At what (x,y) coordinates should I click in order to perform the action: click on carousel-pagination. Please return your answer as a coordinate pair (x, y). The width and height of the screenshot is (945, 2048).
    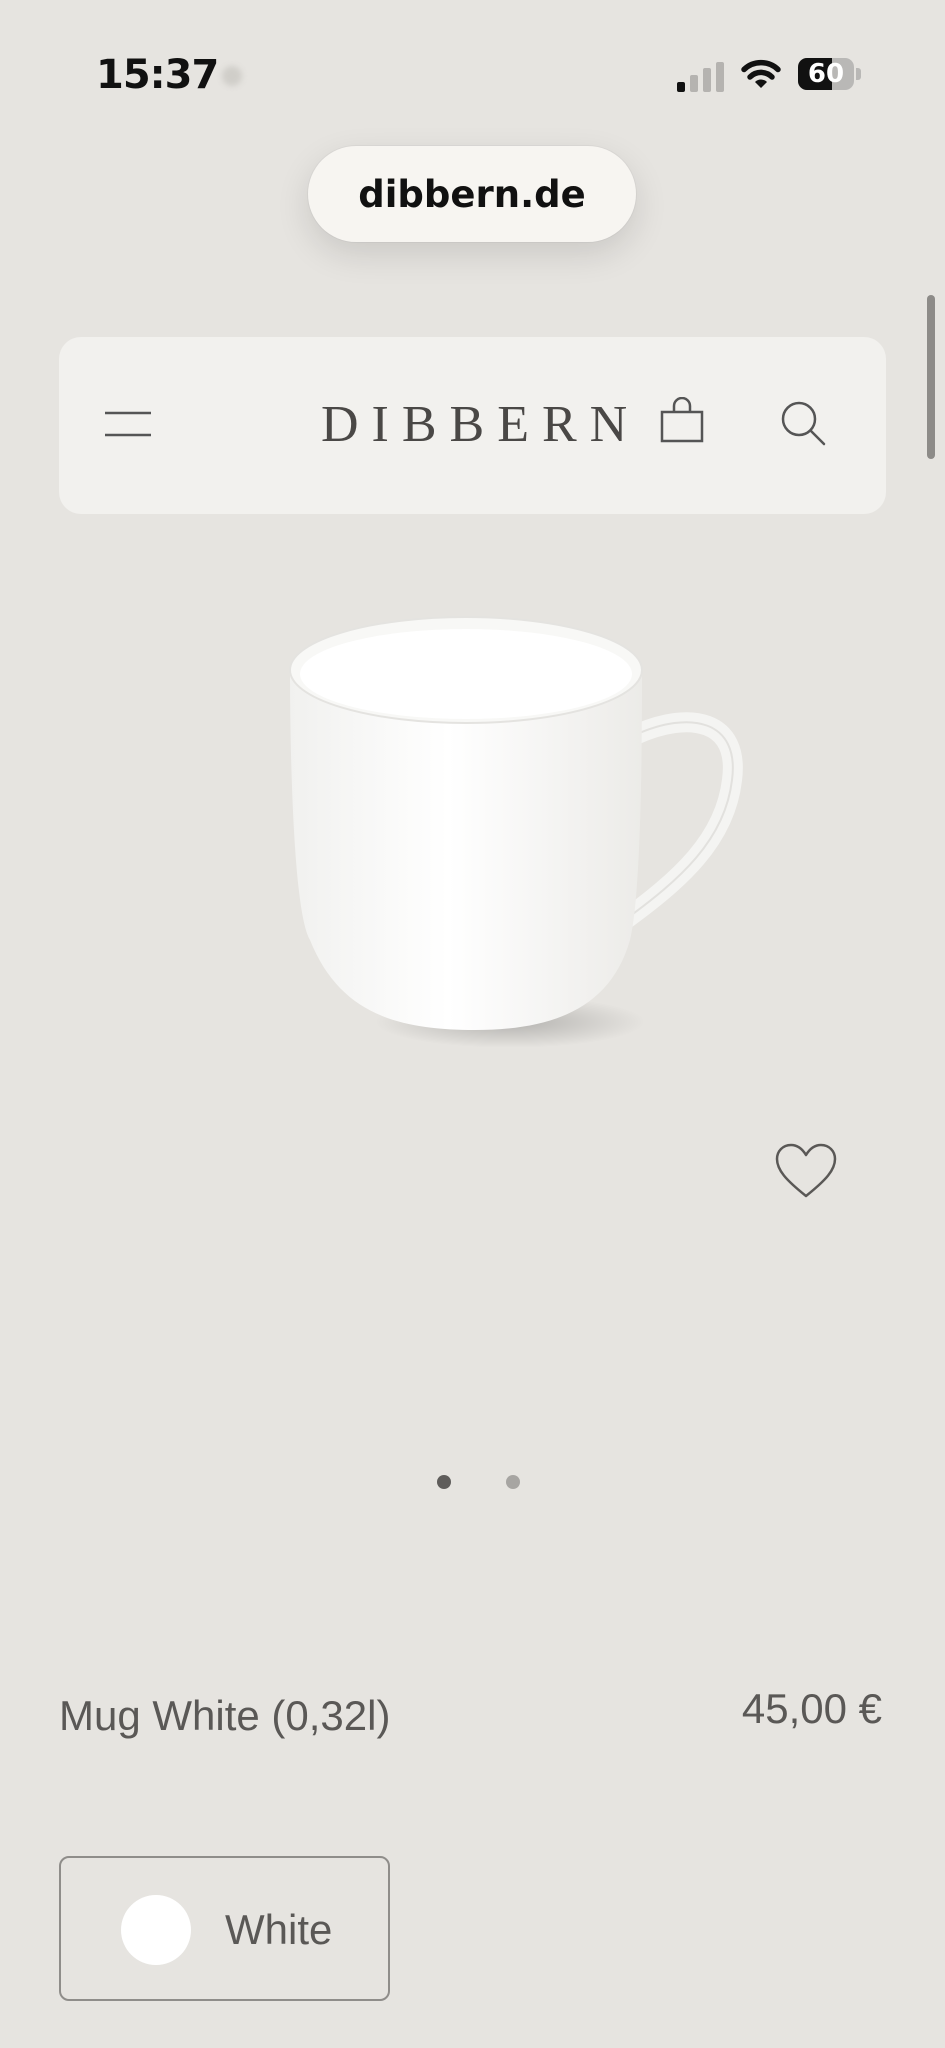
    Looking at the image, I should click on (483, 1485).